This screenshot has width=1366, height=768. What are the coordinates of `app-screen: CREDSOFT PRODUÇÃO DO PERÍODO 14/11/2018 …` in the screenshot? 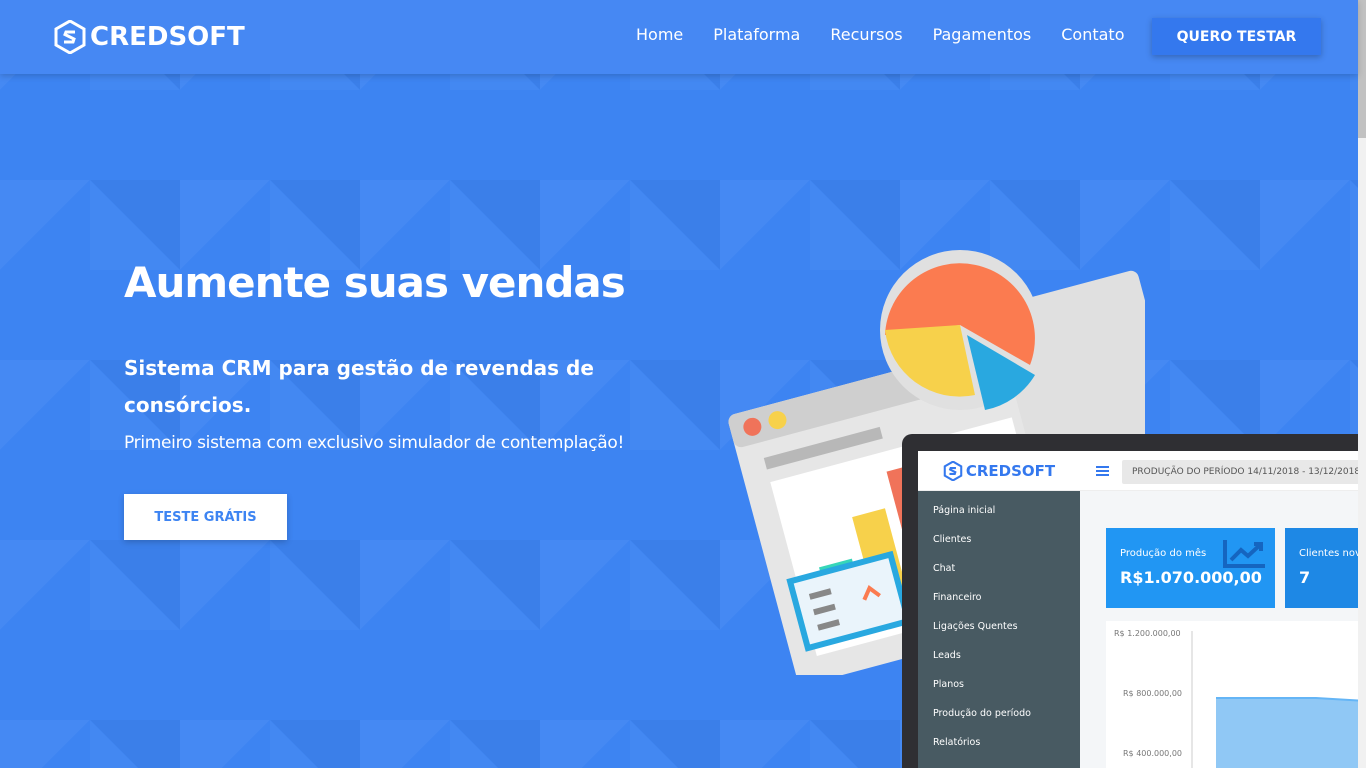 It's located at (1138, 609).